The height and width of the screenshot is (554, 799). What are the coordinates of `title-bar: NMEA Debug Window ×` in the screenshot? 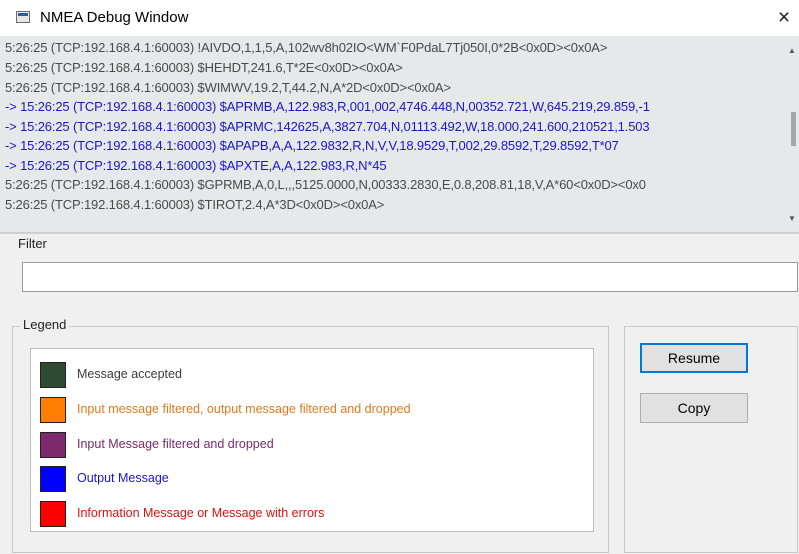 It's located at (399, 18).